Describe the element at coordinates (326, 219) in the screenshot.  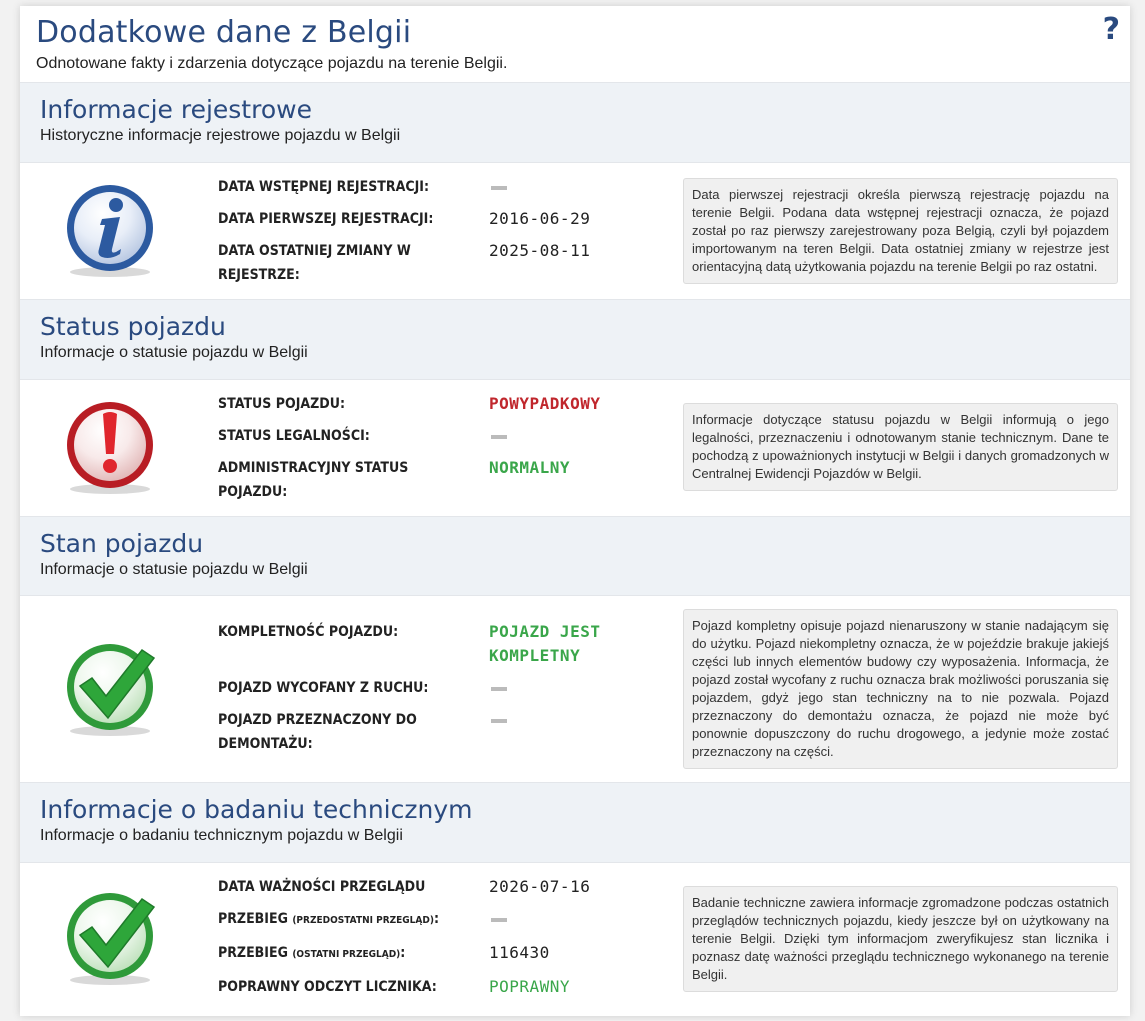
I see `field-label: DATA PIERWSZEJ REJESTRACJI:` at that location.